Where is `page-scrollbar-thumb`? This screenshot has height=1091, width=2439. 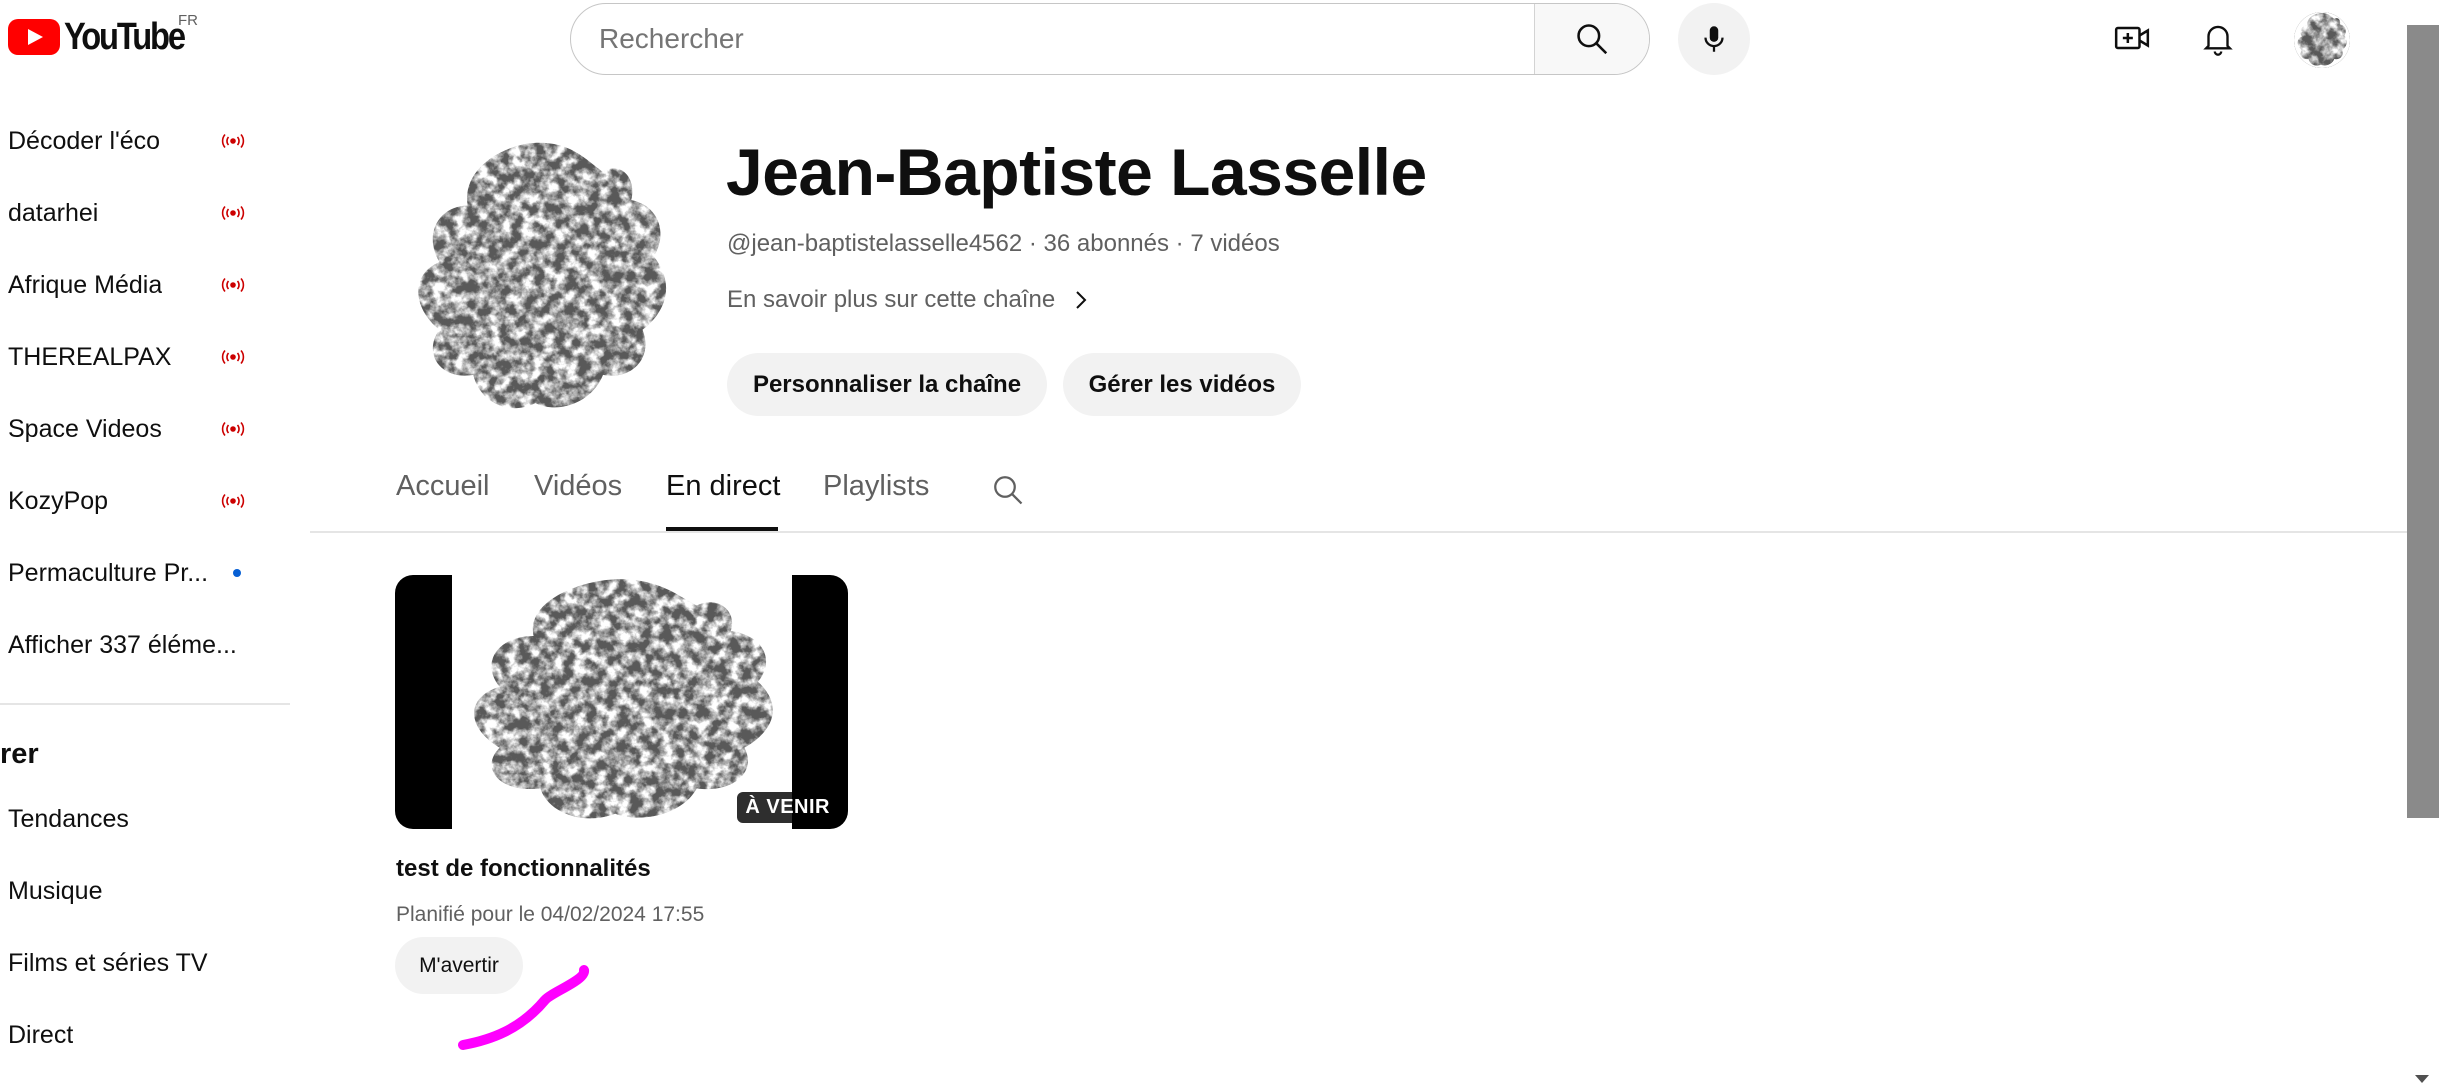 page-scrollbar-thumb is located at coordinates (2423, 421).